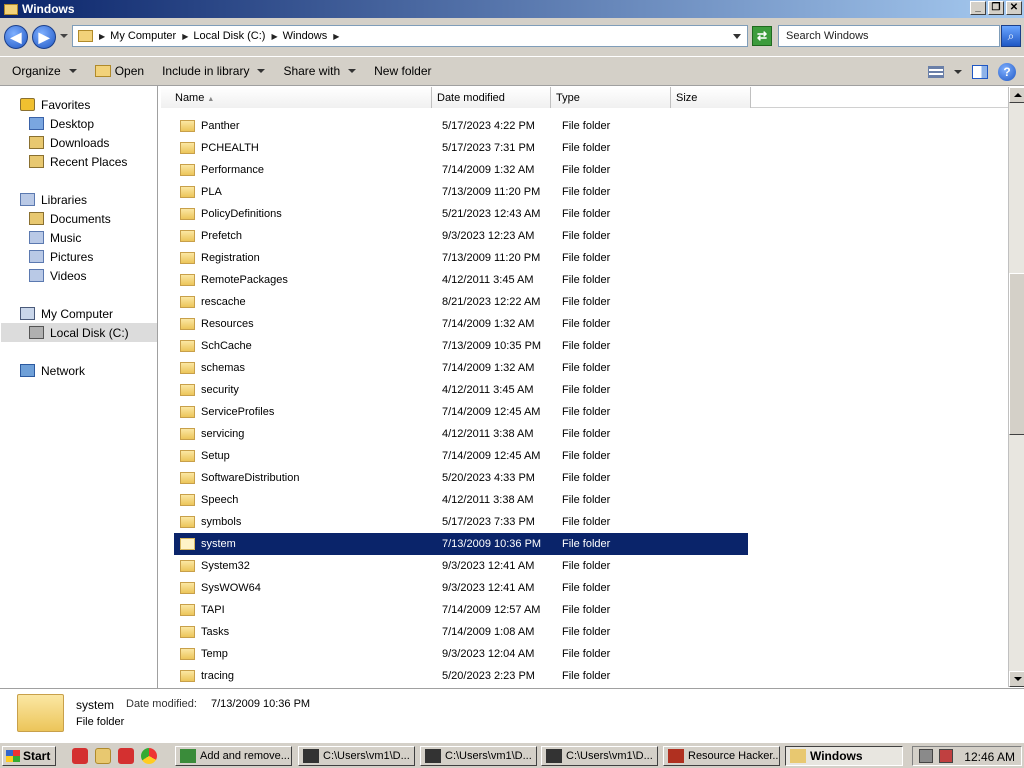  What do you see at coordinates (149, 756) in the screenshot?
I see `chrome-icon` at bounding box center [149, 756].